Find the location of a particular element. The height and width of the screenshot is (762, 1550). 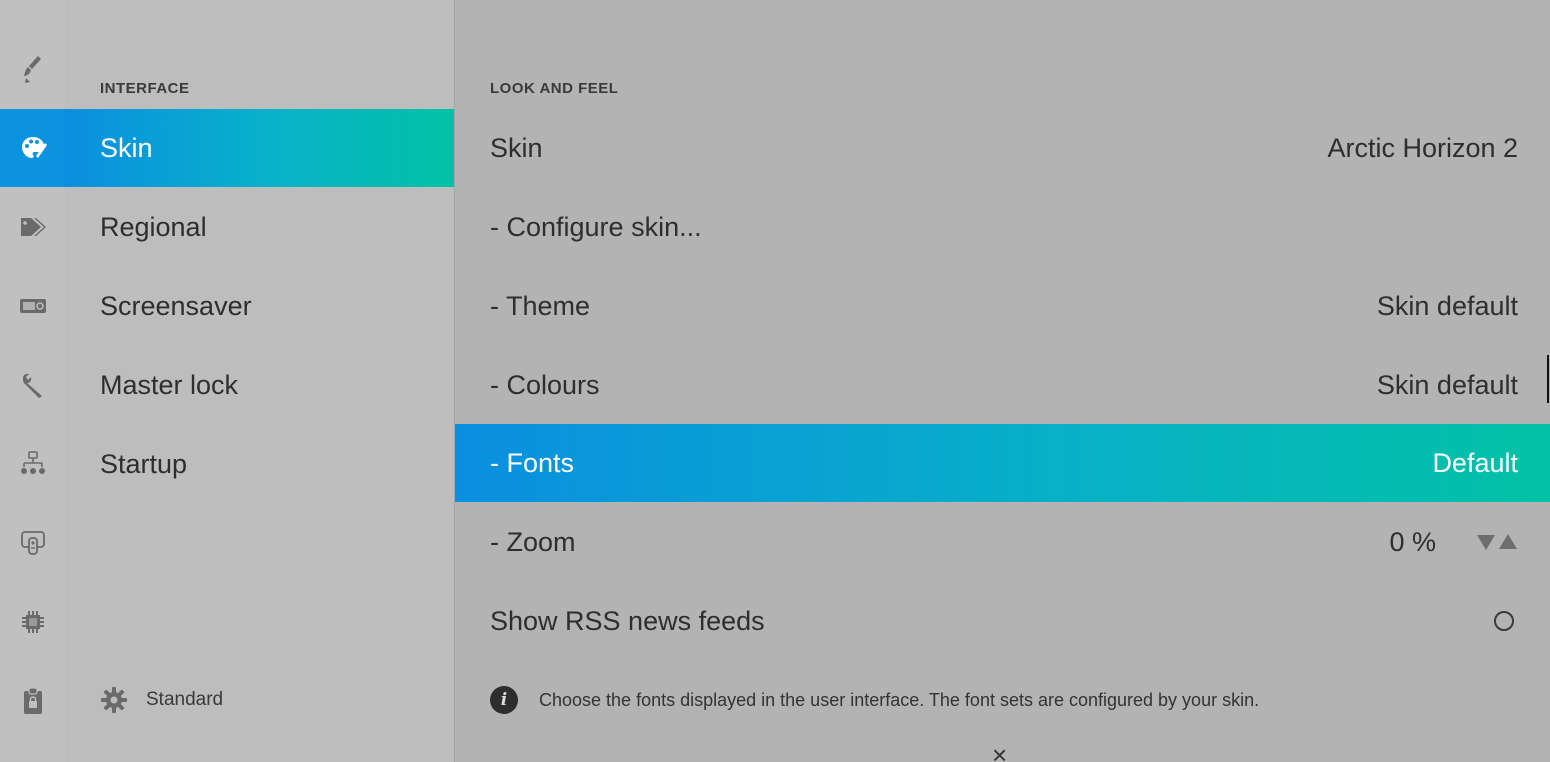

palette-icon is located at coordinates (34, 147).